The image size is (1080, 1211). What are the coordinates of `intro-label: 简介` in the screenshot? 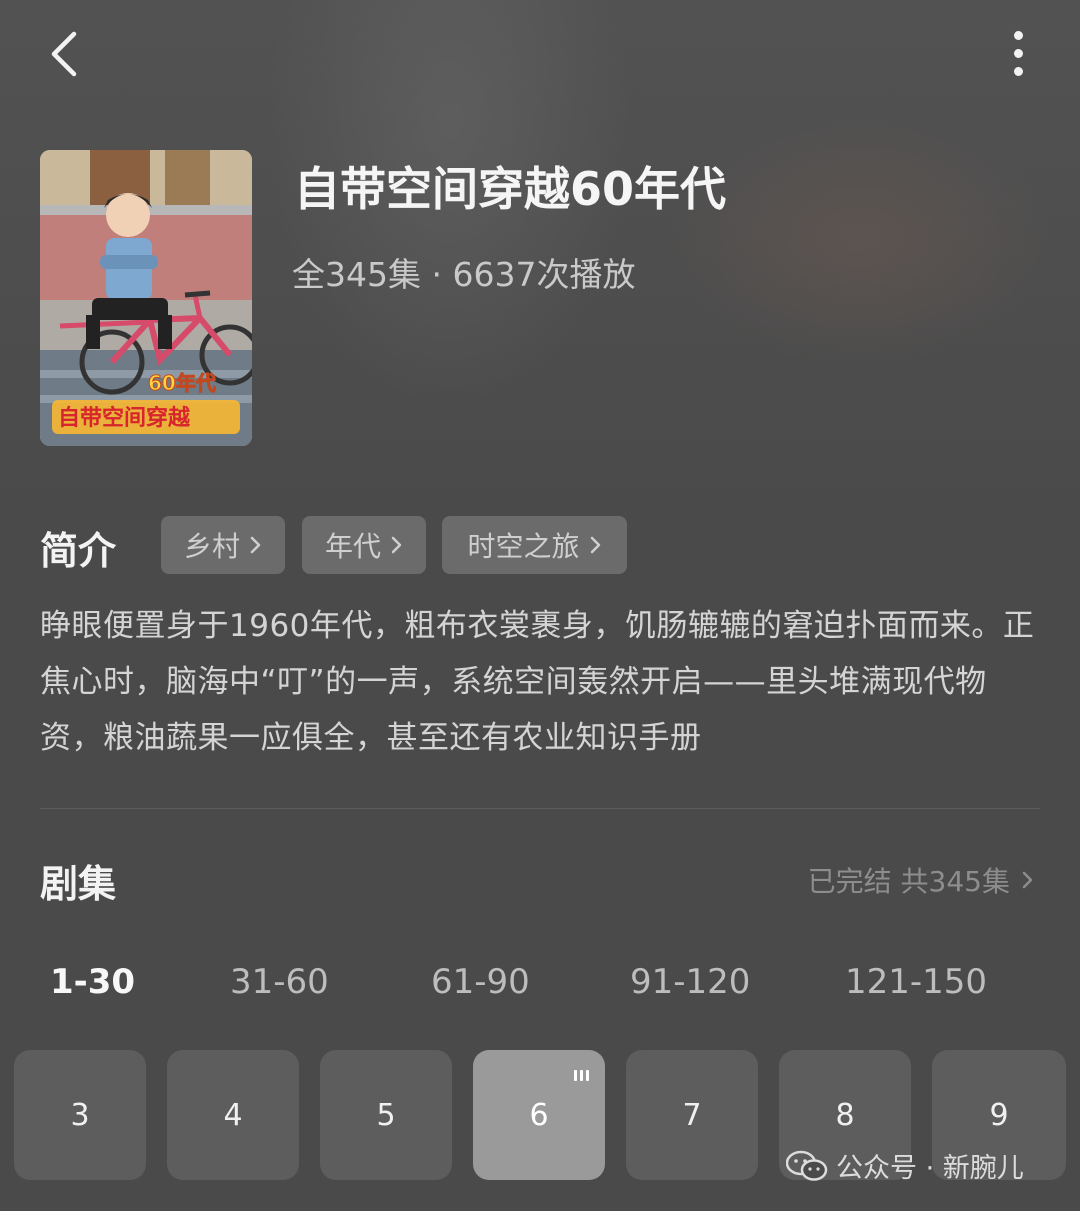 It's located at (78, 551).